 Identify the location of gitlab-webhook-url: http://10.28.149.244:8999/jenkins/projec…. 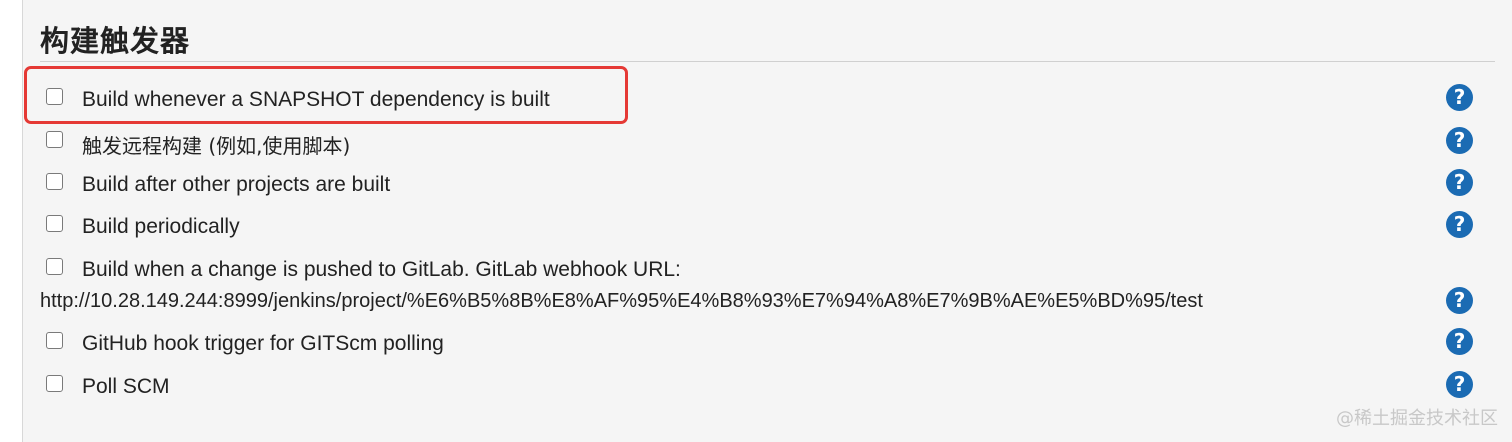
(621, 301).